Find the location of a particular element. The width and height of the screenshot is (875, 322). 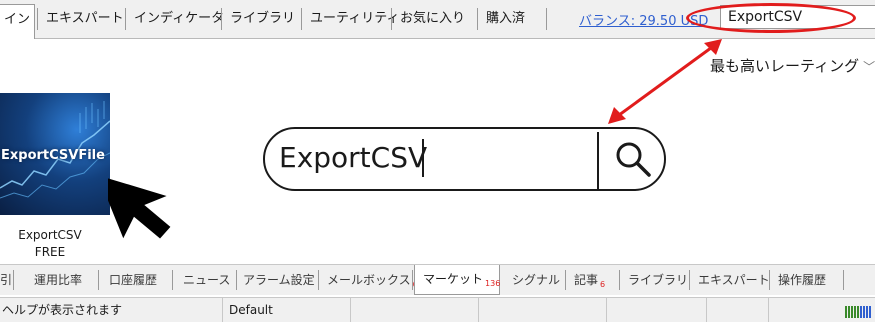

tab-articles: 記事 6 is located at coordinates (593, 280).